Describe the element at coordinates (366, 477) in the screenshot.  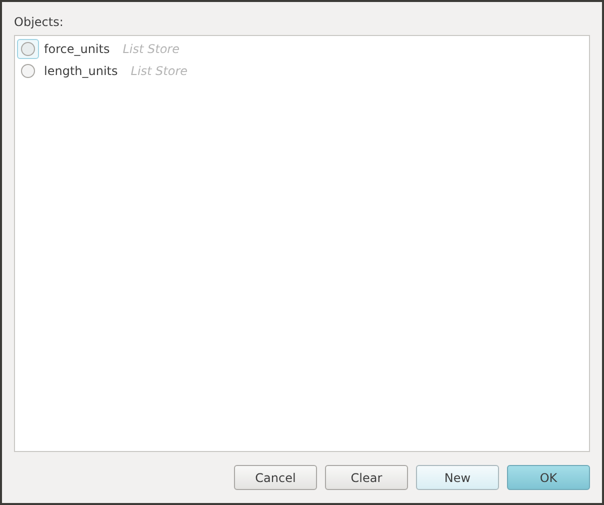
I see `dialog-button: Clear` at that location.